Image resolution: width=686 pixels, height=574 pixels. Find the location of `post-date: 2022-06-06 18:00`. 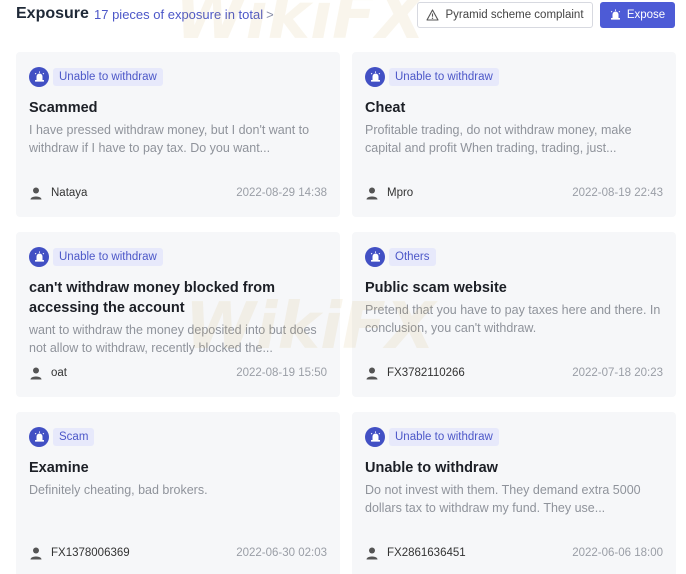

post-date: 2022-06-06 18:00 is located at coordinates (617, 553).